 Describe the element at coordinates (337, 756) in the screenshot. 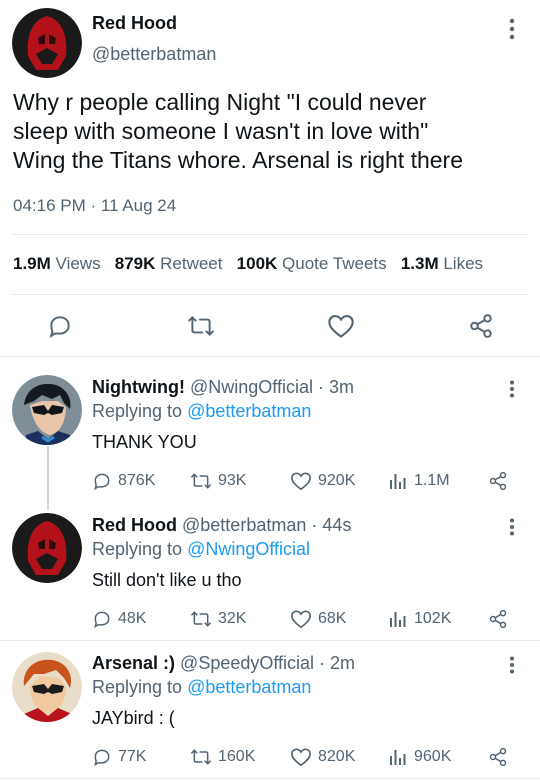

I see `like-count: 820K` at that location.